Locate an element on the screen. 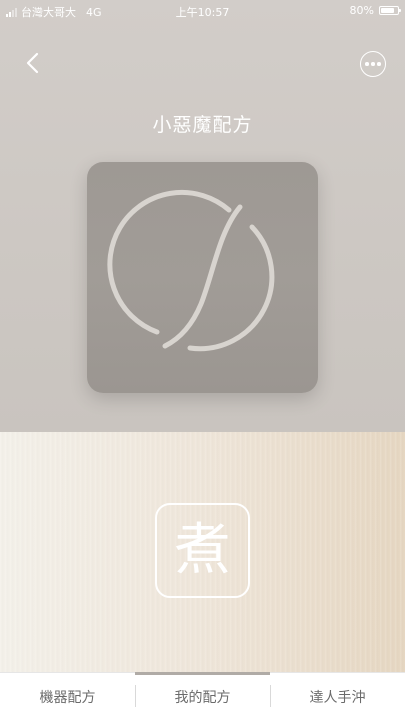 The image size is (405, 720). recipe-logo-icon is located at coordinates (191, 270).